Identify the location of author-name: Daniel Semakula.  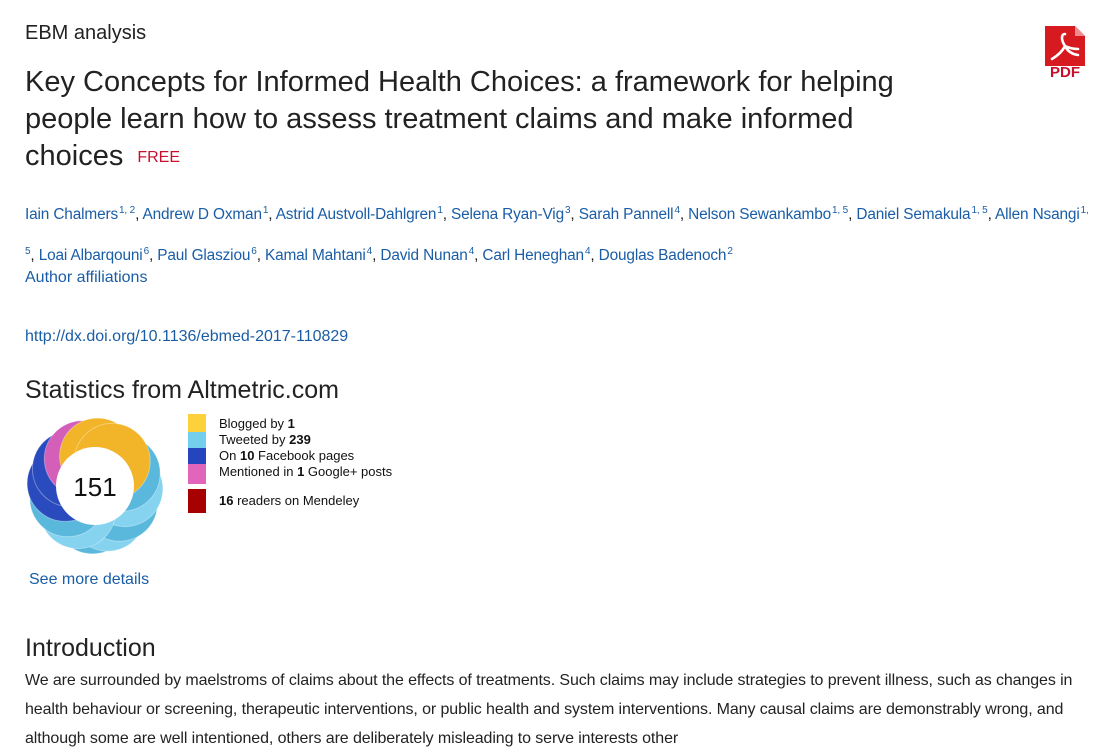
(913, 214).